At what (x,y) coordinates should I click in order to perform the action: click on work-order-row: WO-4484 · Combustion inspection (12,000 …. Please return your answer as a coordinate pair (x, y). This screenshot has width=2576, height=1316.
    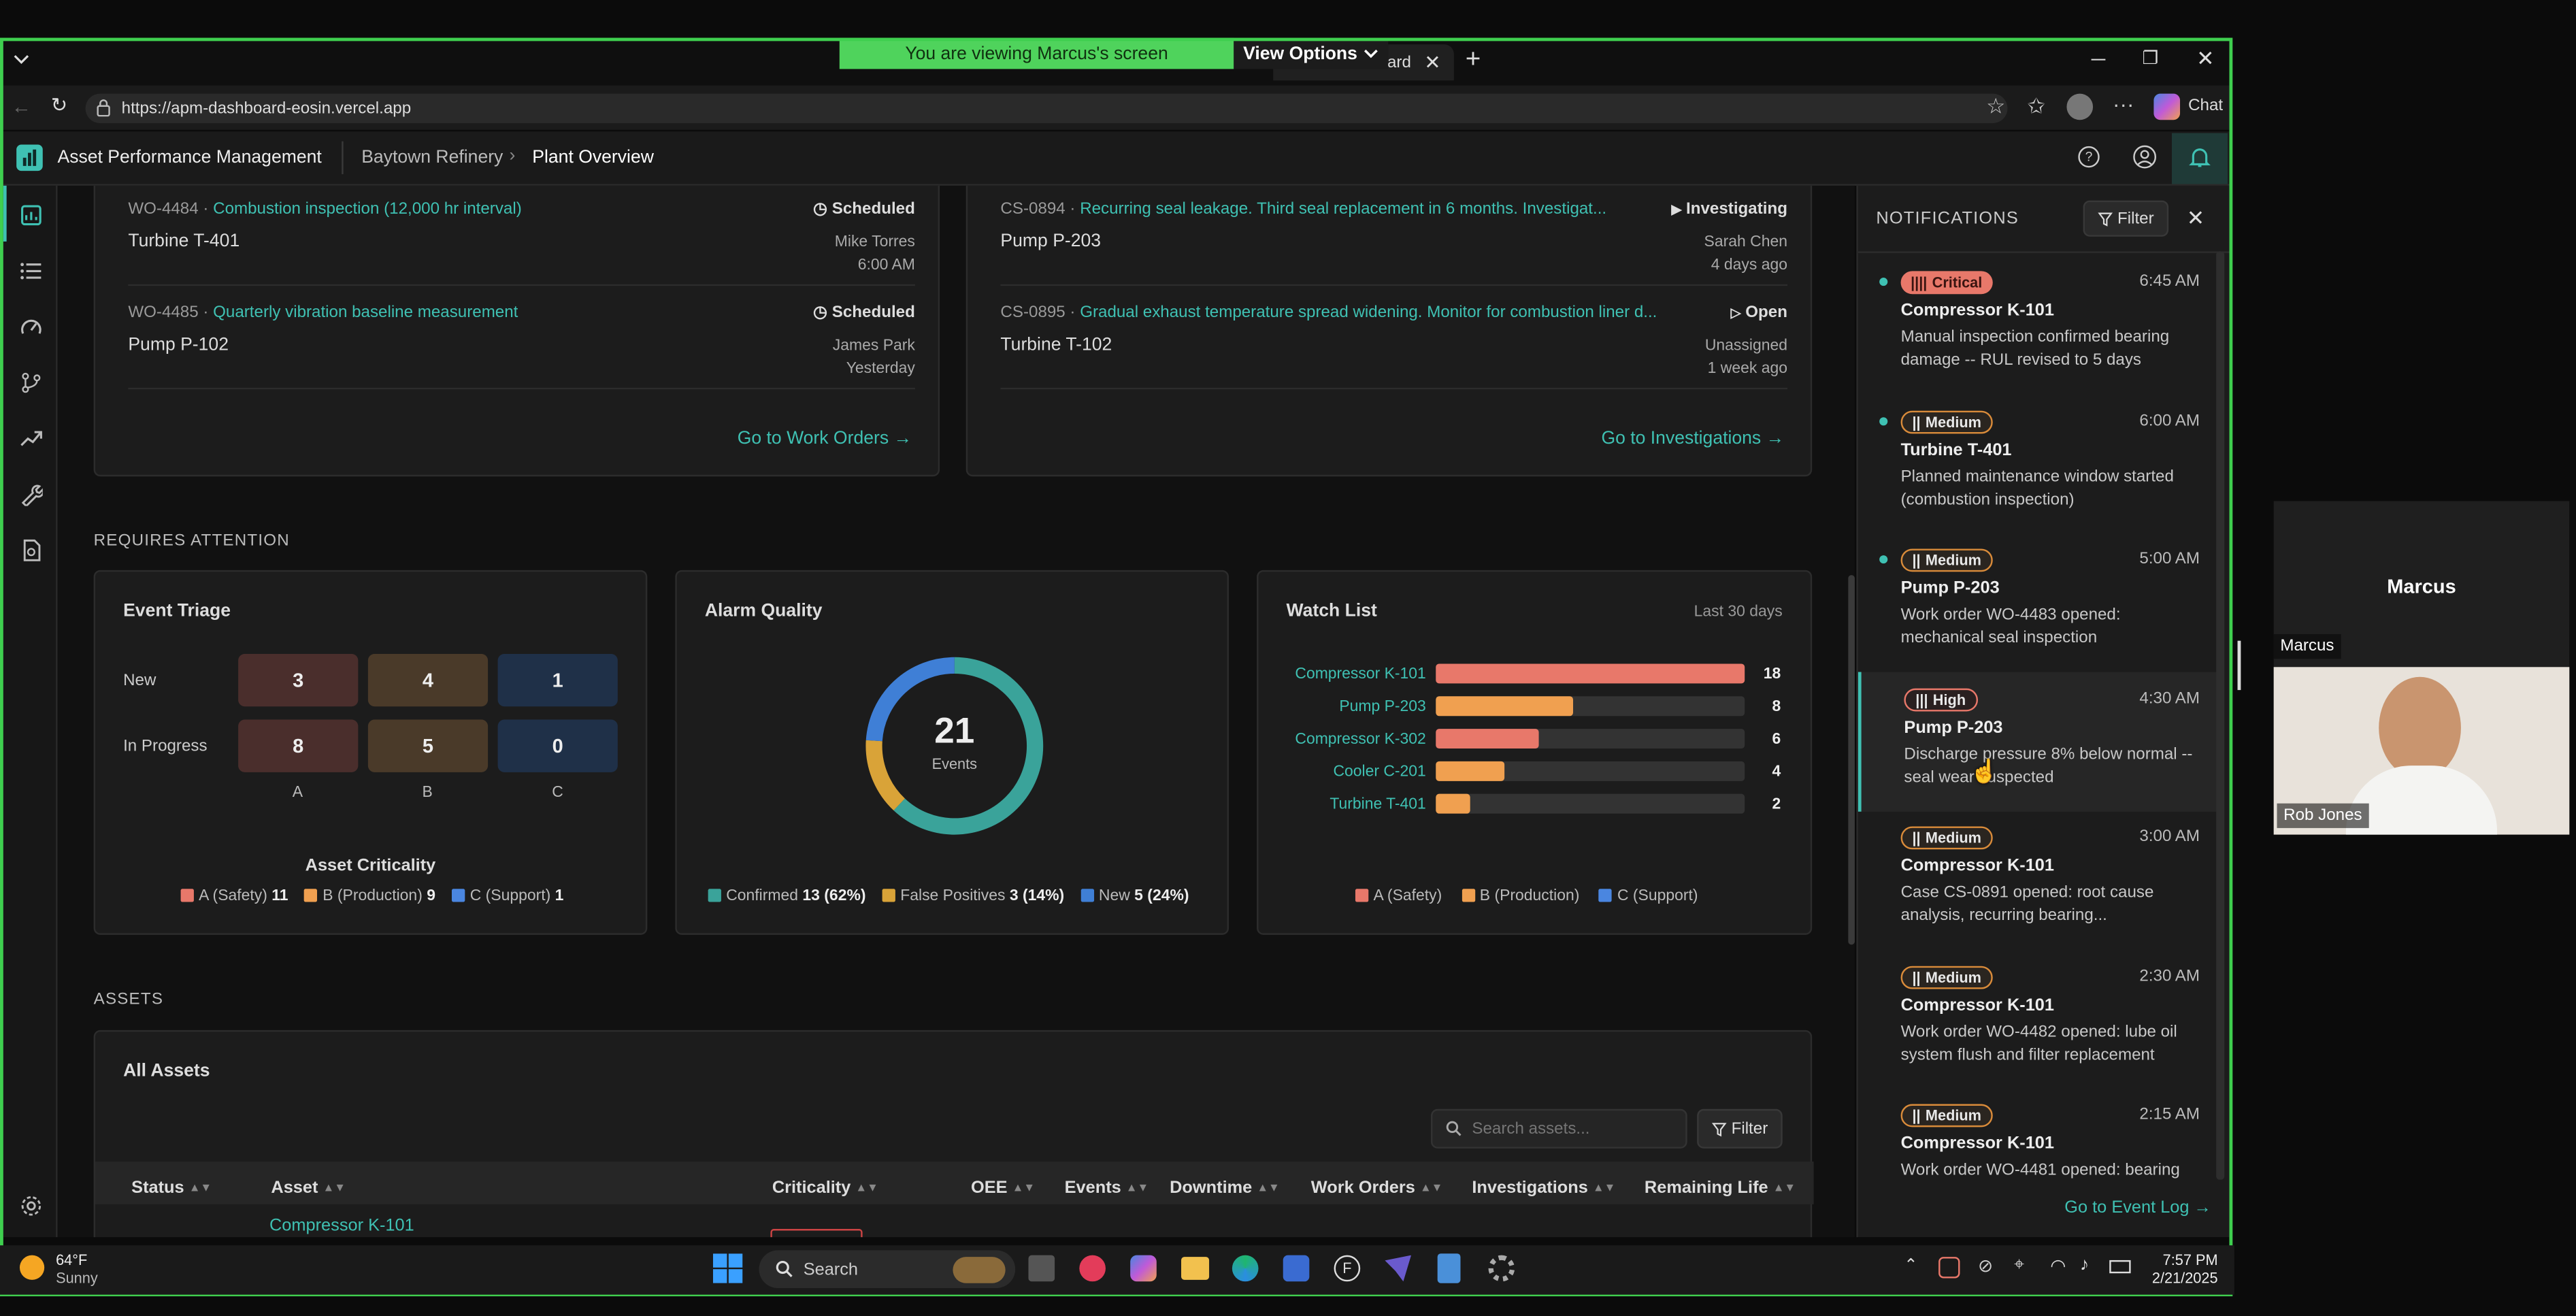
    Looking at the image, I should click on (521, 237).